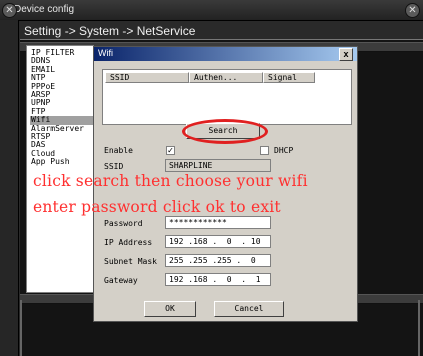 Image resolution: width=423 pixels, height=356 pixels. What do you see at coordinates (284, 150) in the screenshot?
I see `dhcp-label: DHCP` at bounding box center [284, 150].